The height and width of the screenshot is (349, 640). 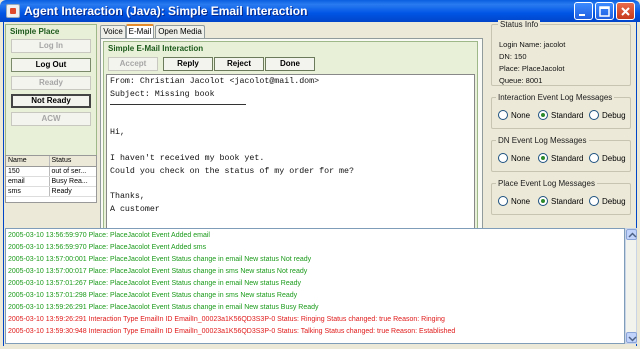 What do you see at coordinates (28, 161) in the screenshot?
I see `column-header-name: Name` at bounding box center [28, 161].